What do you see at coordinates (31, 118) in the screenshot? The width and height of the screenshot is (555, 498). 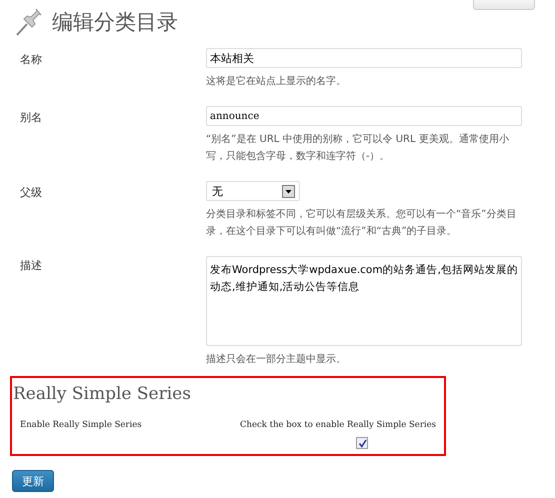 I see `field-label: 别名` at bounding box center [31, 118].